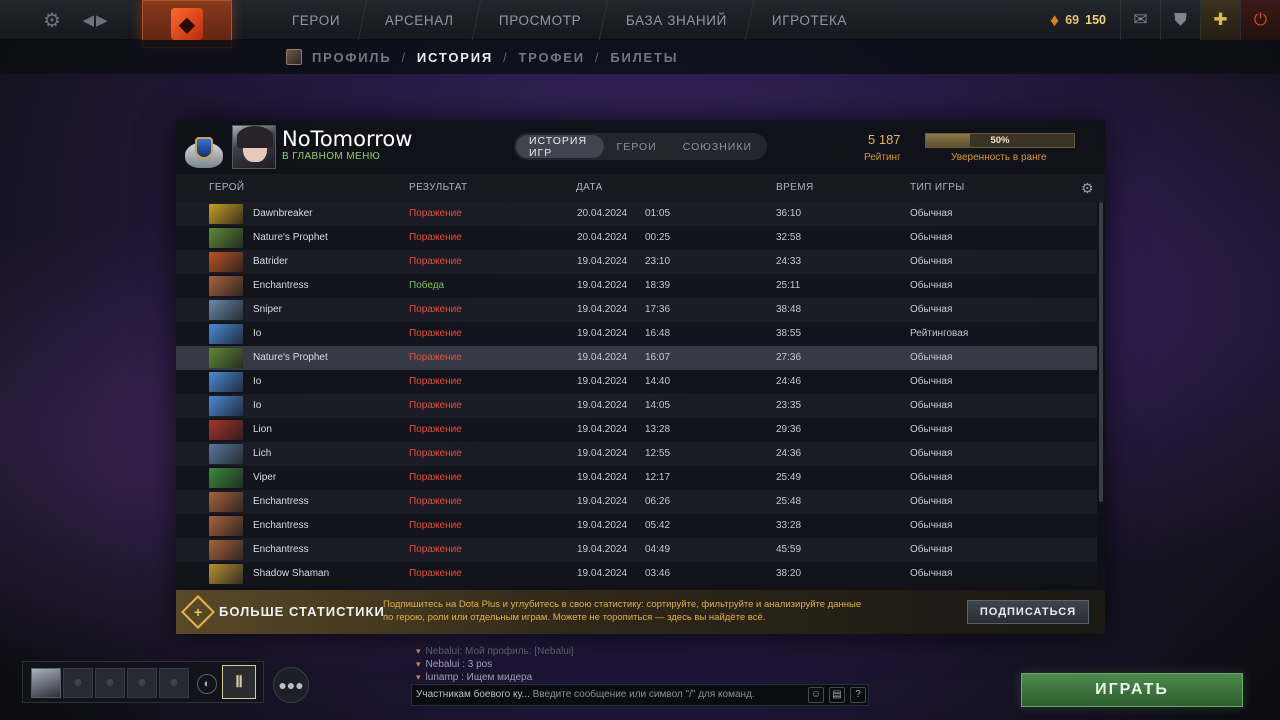 The height and width of the screenshot is (720, 1280). Describe the element at coordinates (1260, 20) in the screenshot. I see `power-icon: ⏻` at that location.